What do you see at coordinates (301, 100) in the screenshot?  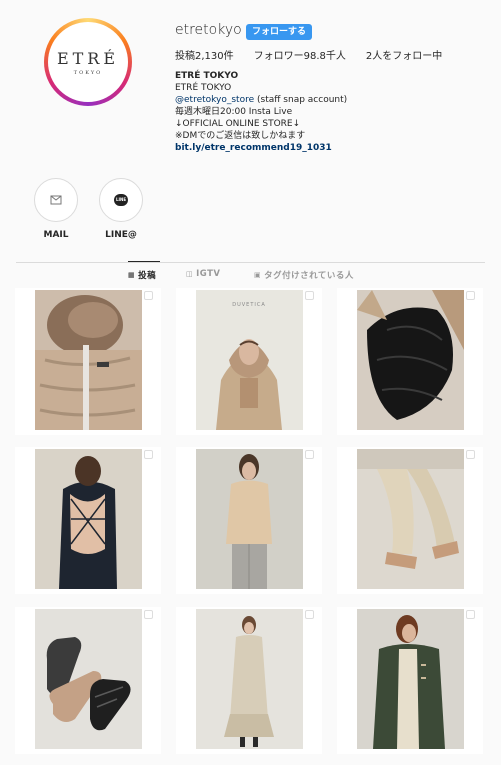 I see `bio-mention-suffix: (staff snap account)` at bounding box center [301, 100].